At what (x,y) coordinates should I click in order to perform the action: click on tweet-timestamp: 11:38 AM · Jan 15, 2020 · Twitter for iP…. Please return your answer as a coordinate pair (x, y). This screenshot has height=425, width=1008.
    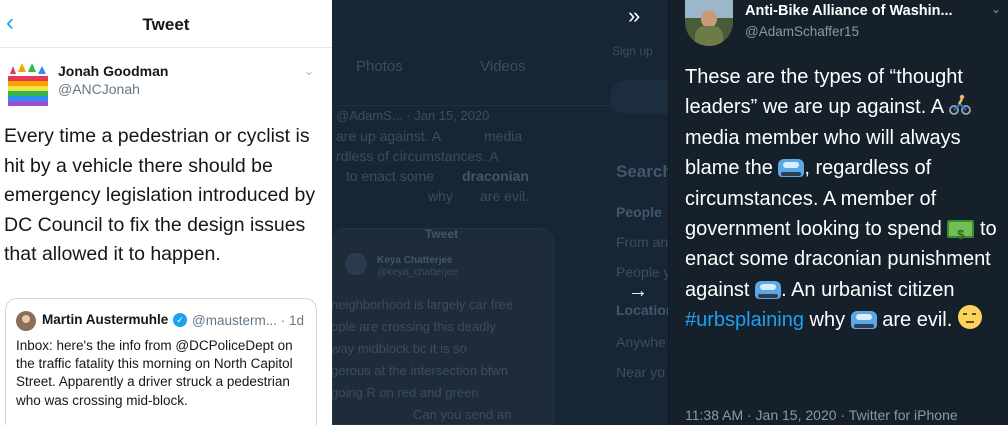
    Looking at the image, I should click on (821, 415).